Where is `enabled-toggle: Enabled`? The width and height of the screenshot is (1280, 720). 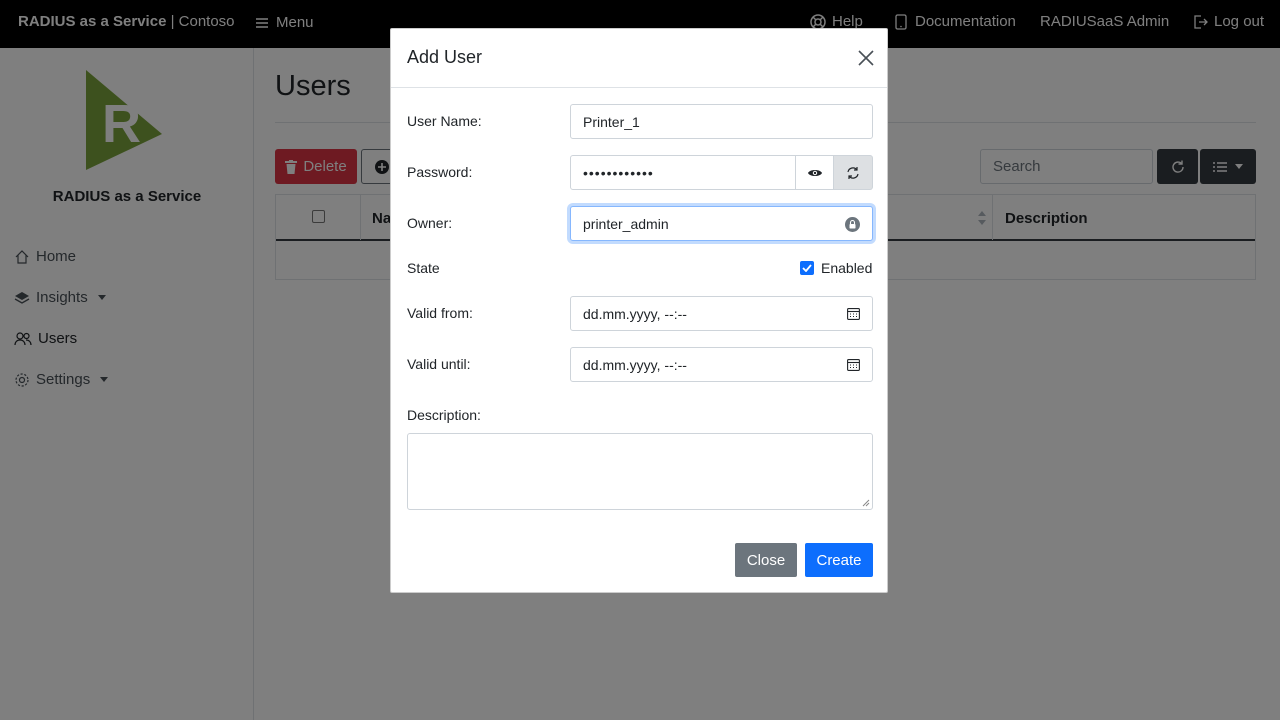
enabled-toggle: Enabled is located at coordinates (836, 268).